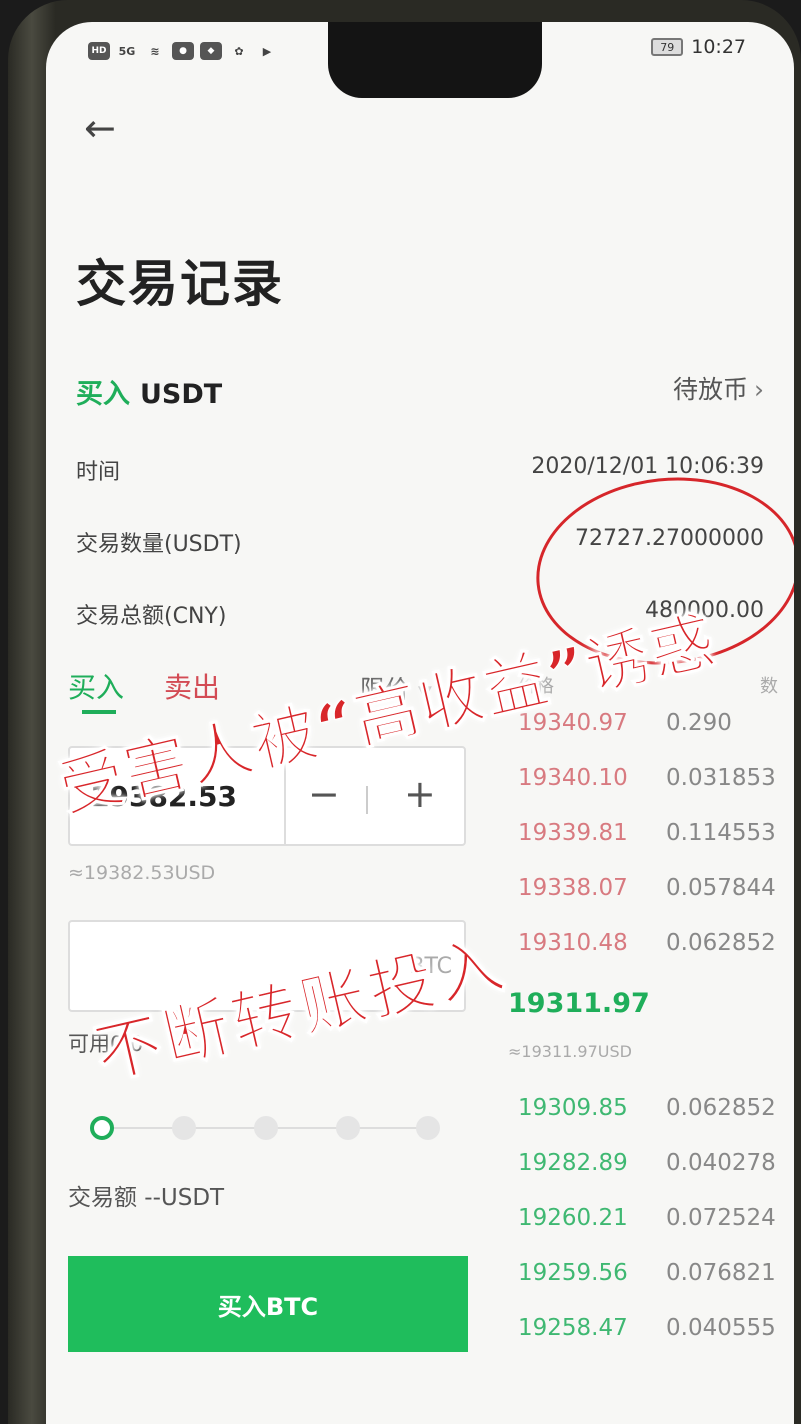 Image resolution: width=801 pixels, height=1424 pixels. Describe the element at coordinates (699, 723) in the screenshot. I see `ask-qty: 0.290` at that location.